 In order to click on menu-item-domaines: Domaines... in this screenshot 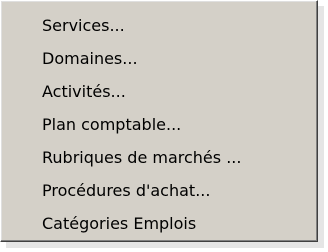, I will do `click(159, 58)`.